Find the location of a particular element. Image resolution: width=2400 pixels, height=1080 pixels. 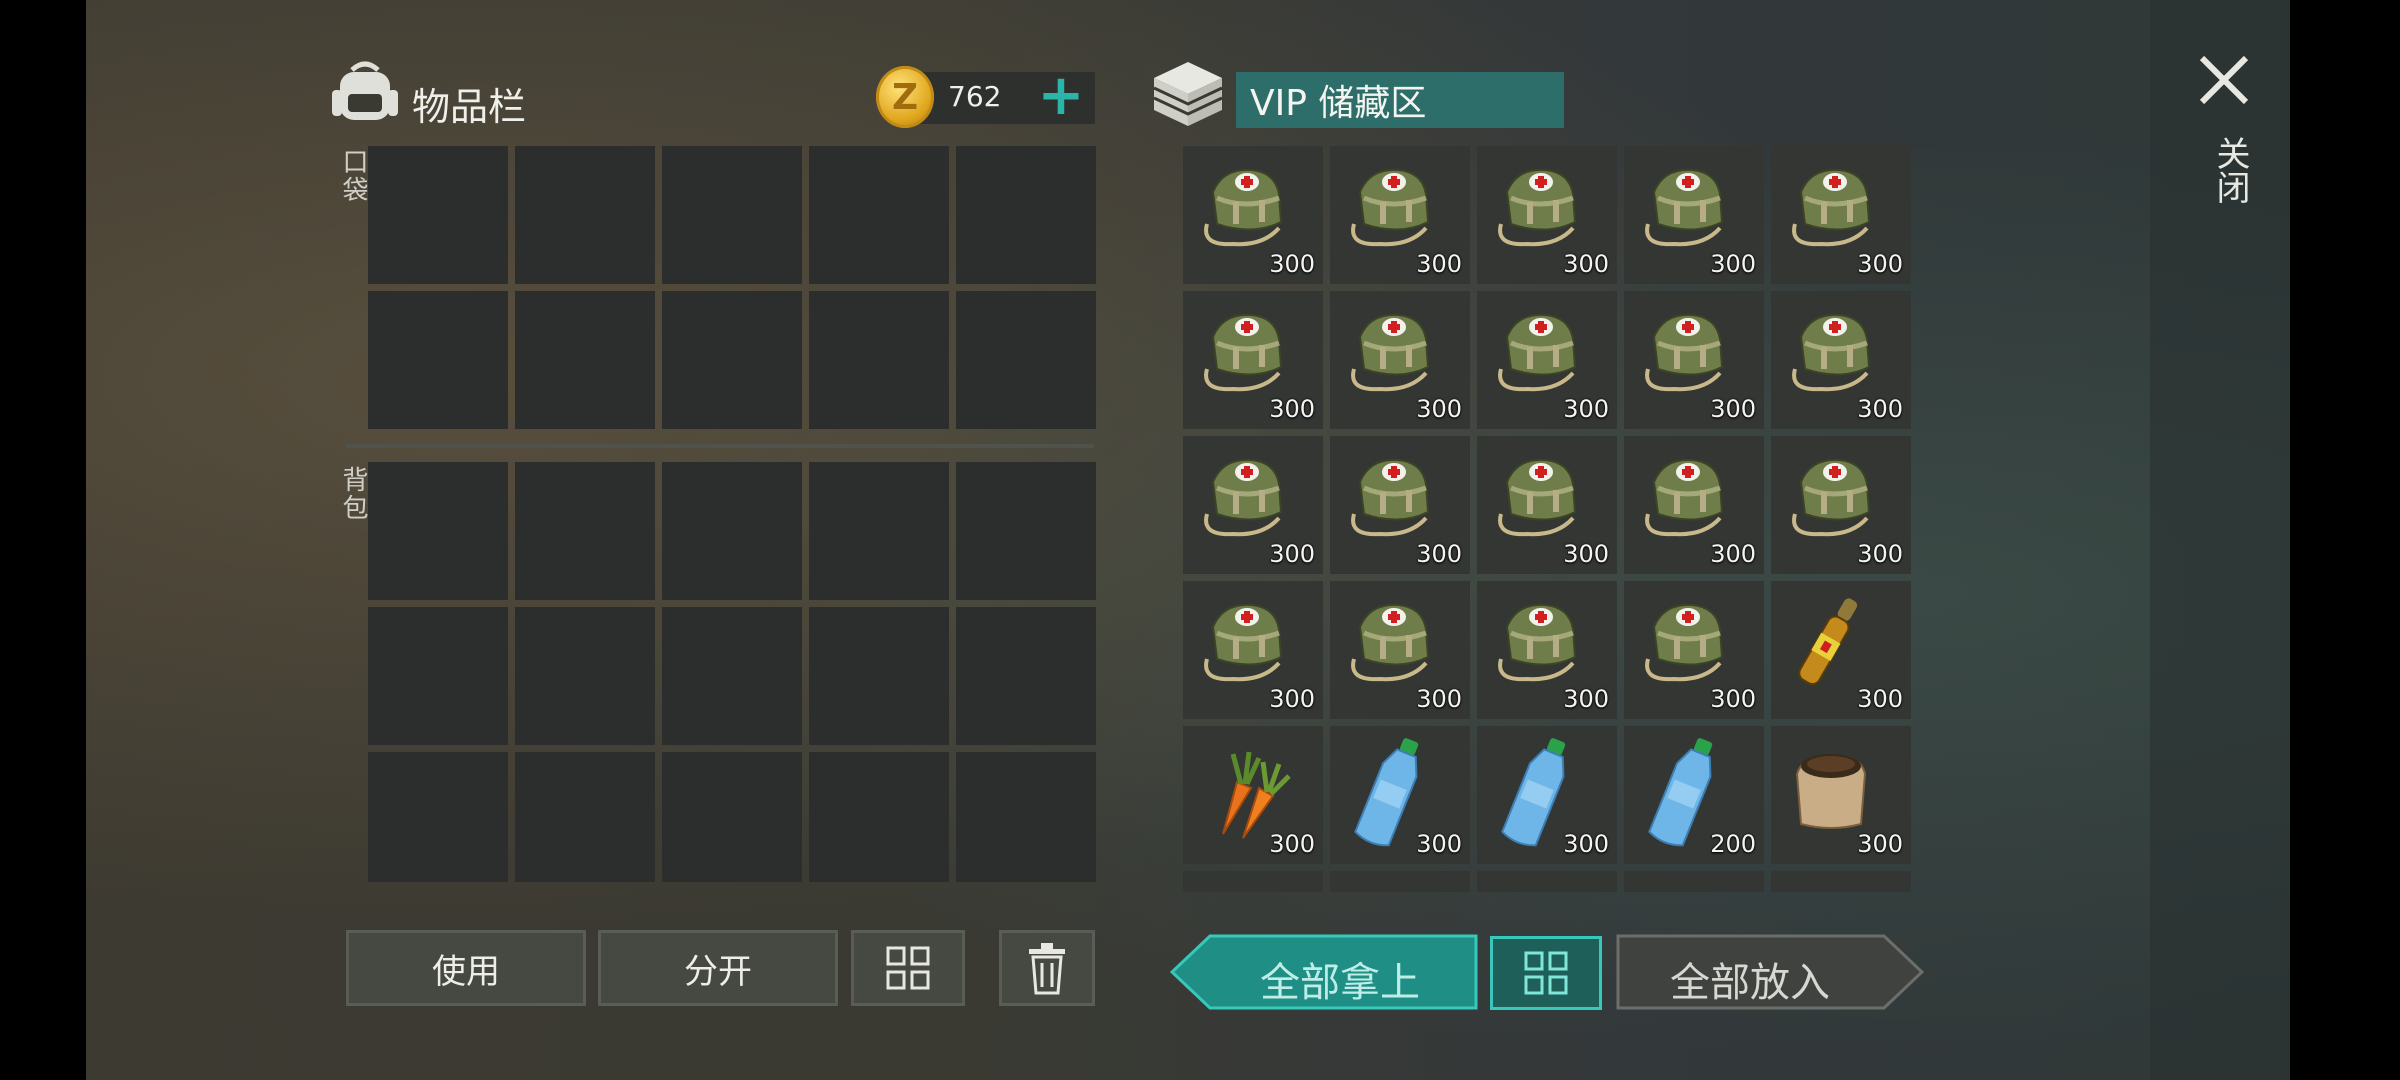

storage-crate-icon is located at coordinates (1188, 94).